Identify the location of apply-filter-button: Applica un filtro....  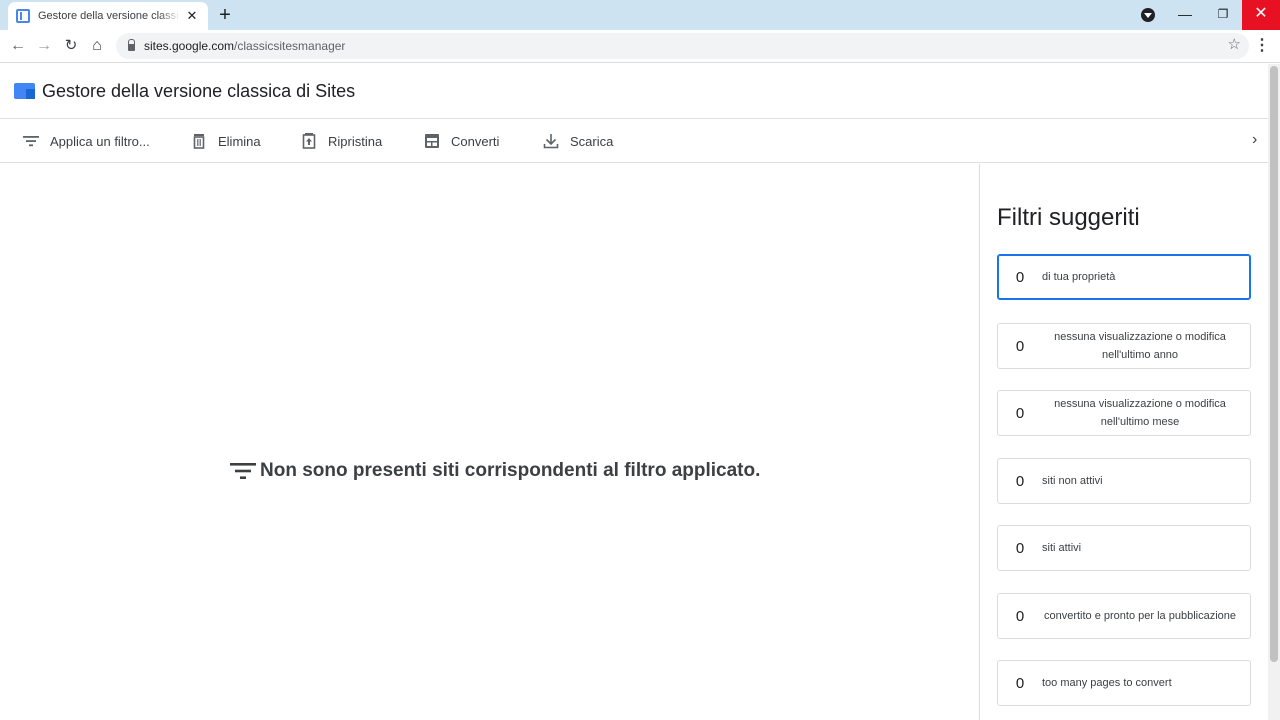
(86, 141).